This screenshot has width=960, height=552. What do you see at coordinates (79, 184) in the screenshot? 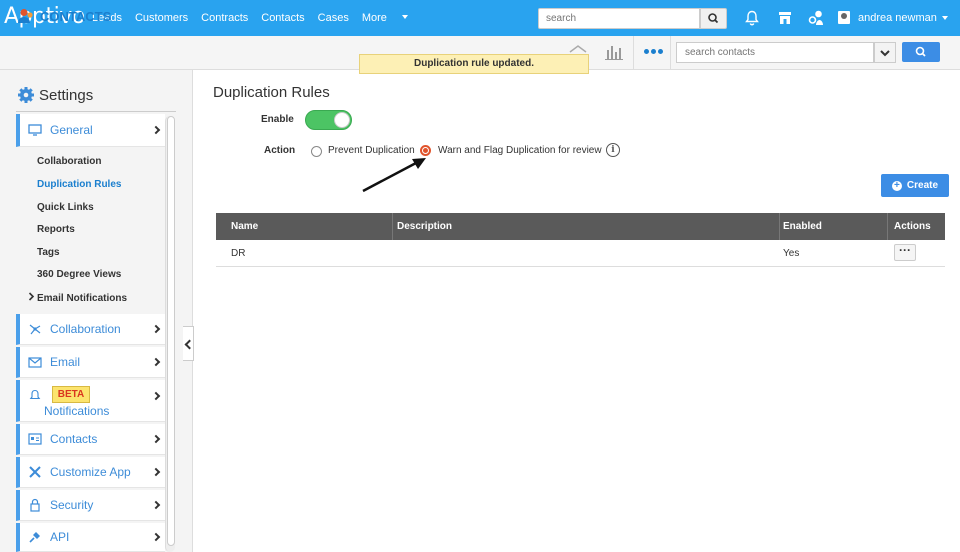
I see `submenu-duplication-rules: Duplication Rules` at bounding box center [79, 184].